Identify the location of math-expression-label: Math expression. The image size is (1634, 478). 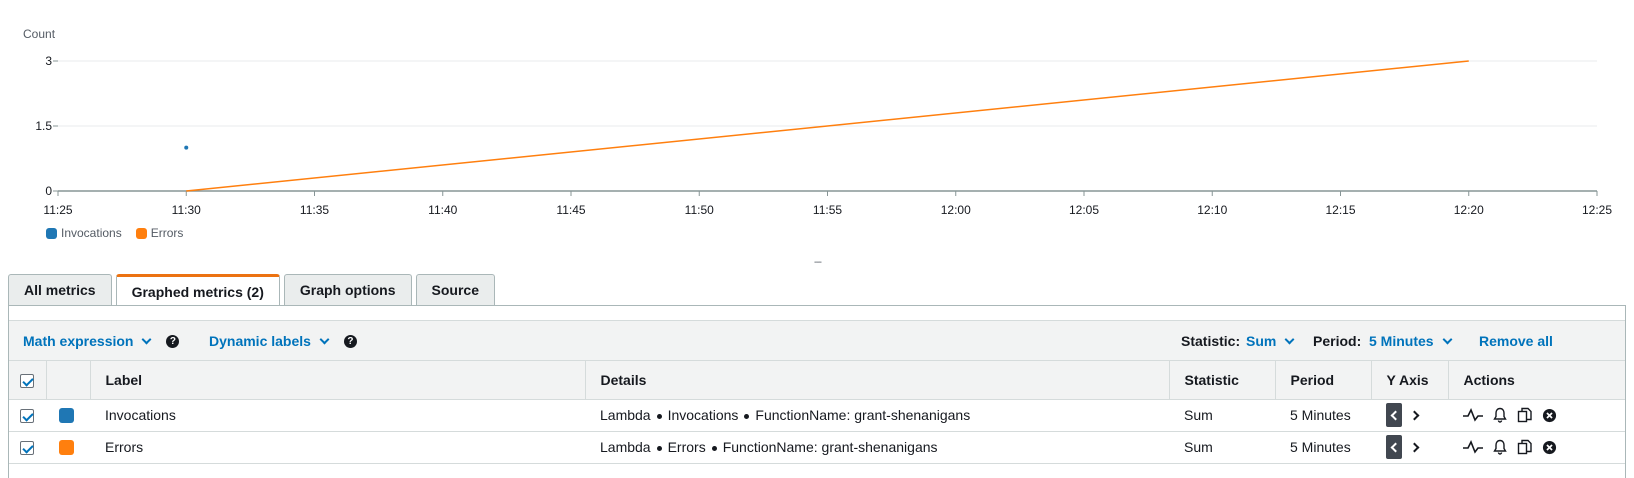
(78, 341).